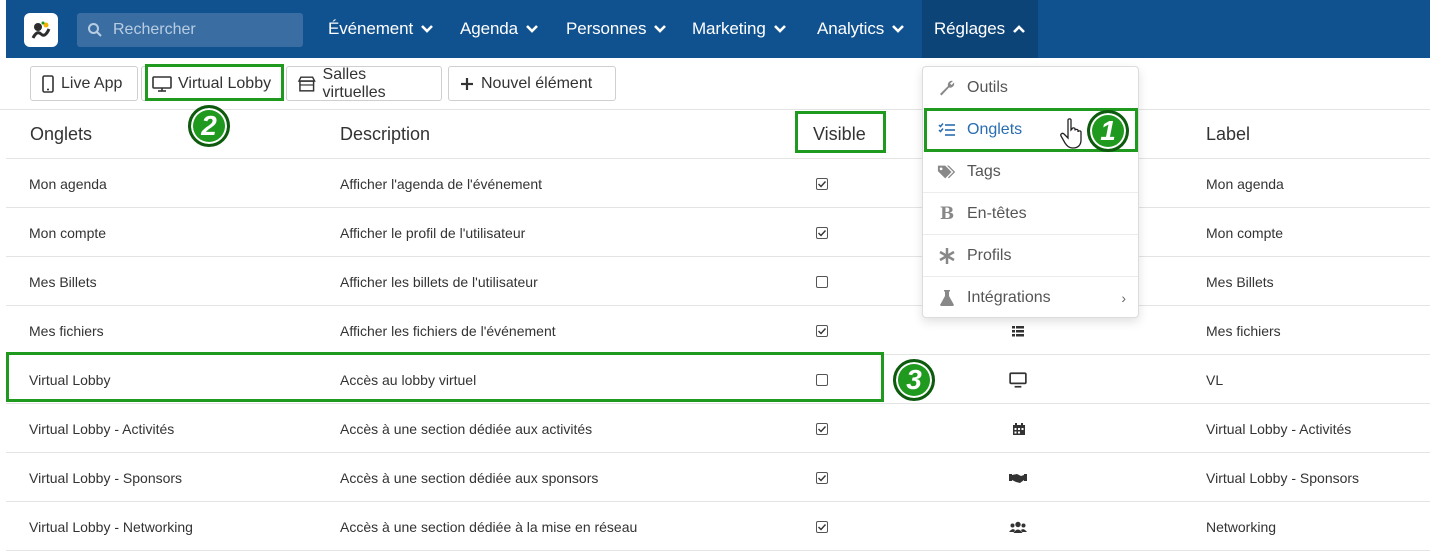 This screenshot has width=1430, height=555. What do you see at coordinates (95, 30) in the screenshot?
I see `search-icon` at bounding box center [95, 30].